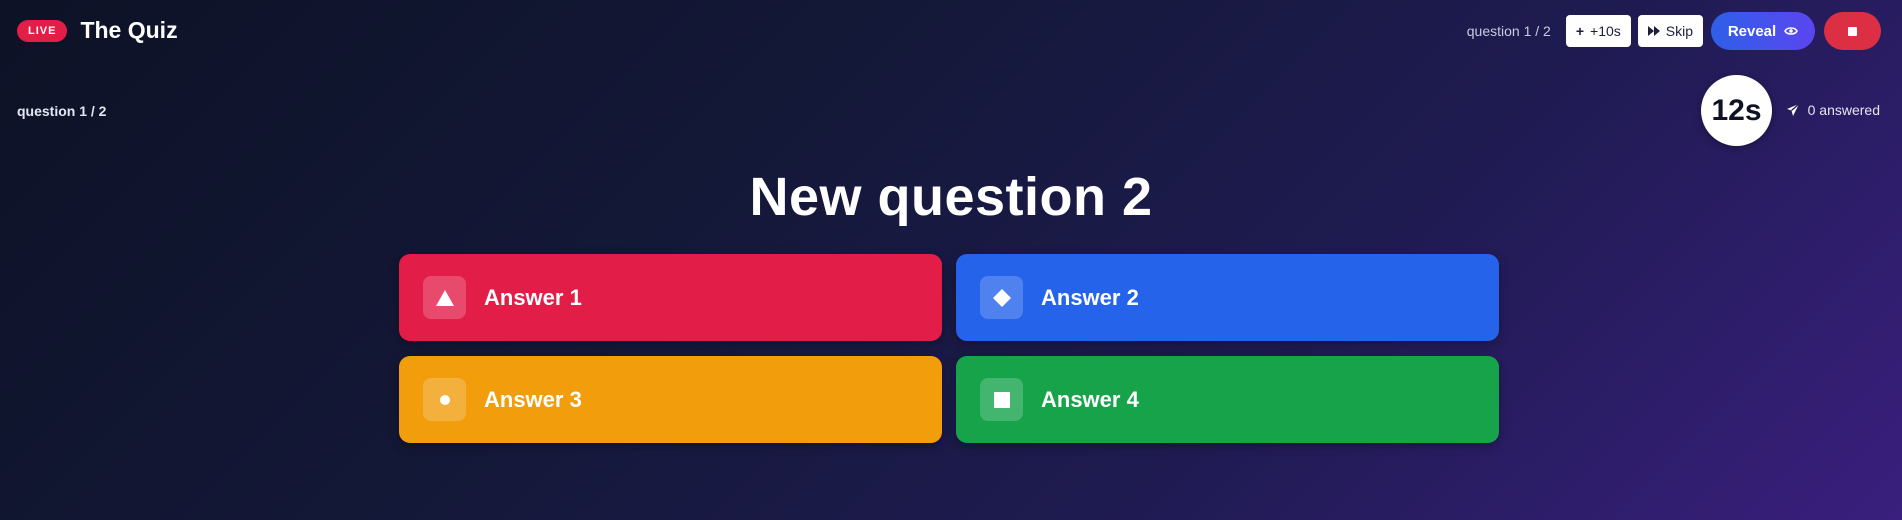 The image size is (1902, 520). Describe the element at coordinates (1001, 399) in the screenshot. I see `square-icon` at that location.